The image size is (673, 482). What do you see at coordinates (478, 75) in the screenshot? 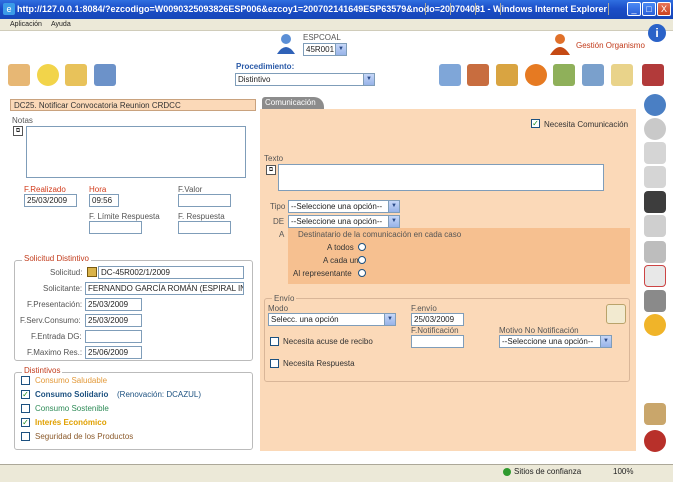
I see `books-icon` at bounding box center [478, 75].